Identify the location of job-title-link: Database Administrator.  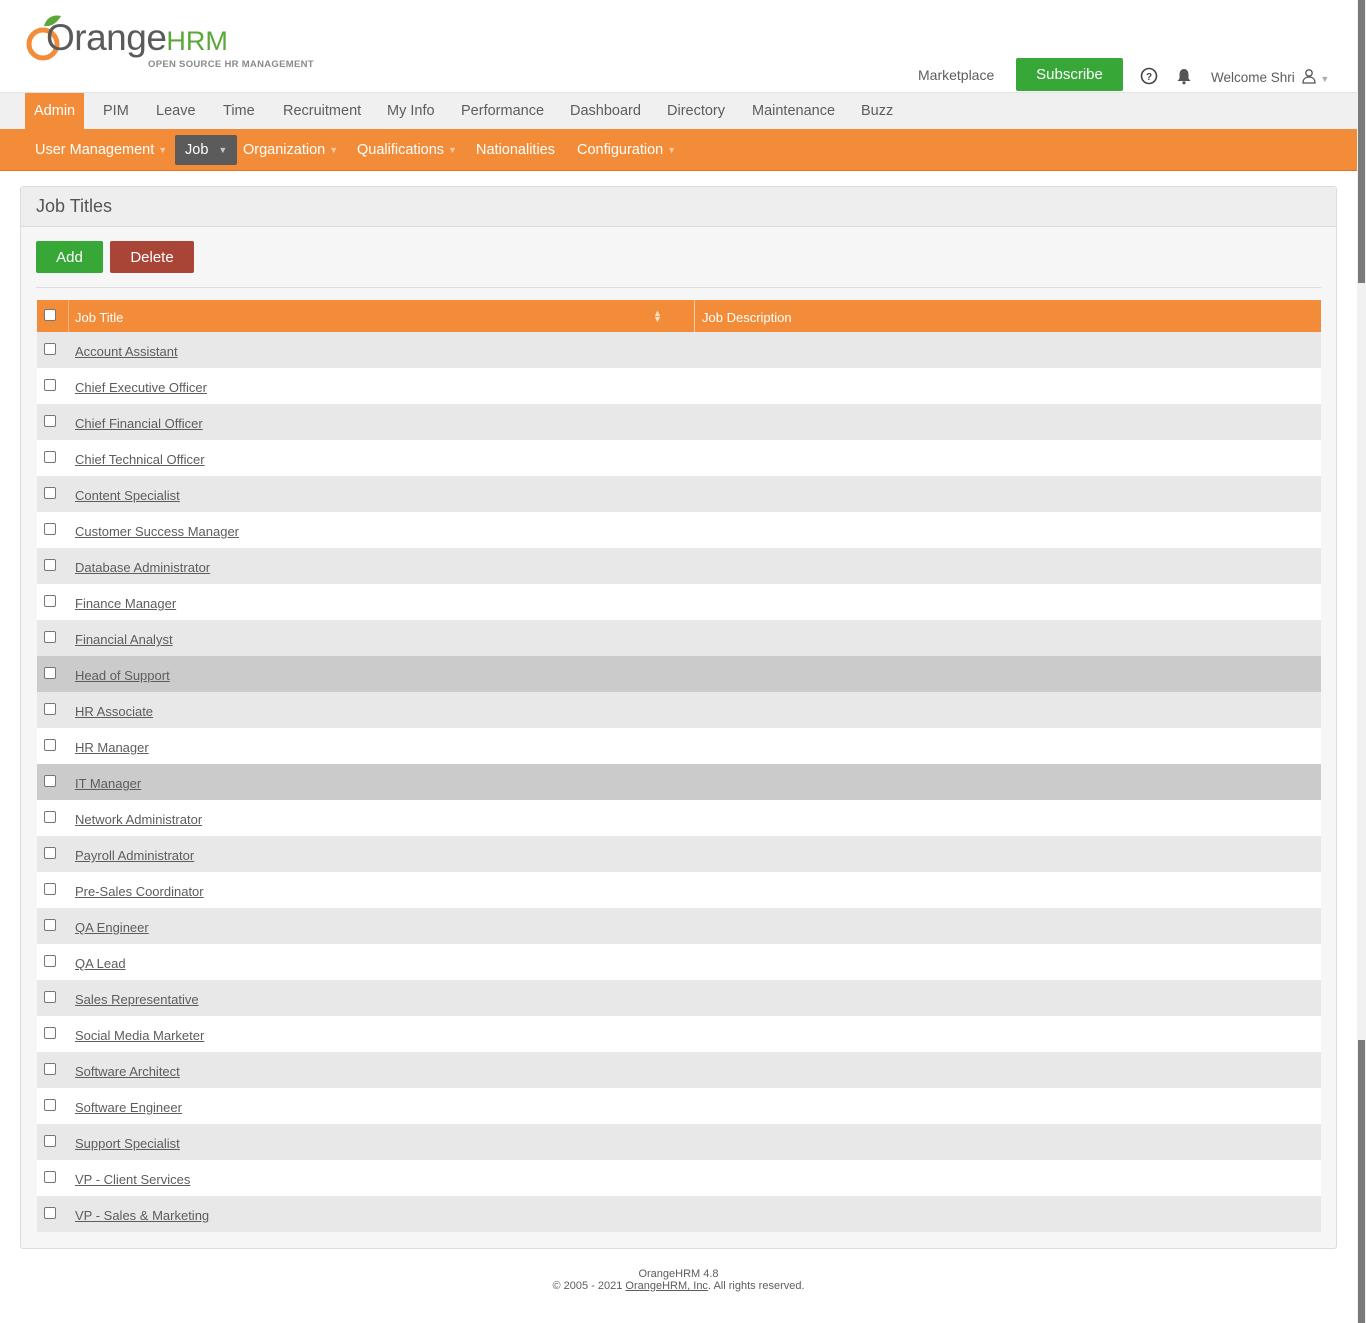
(142, 567).